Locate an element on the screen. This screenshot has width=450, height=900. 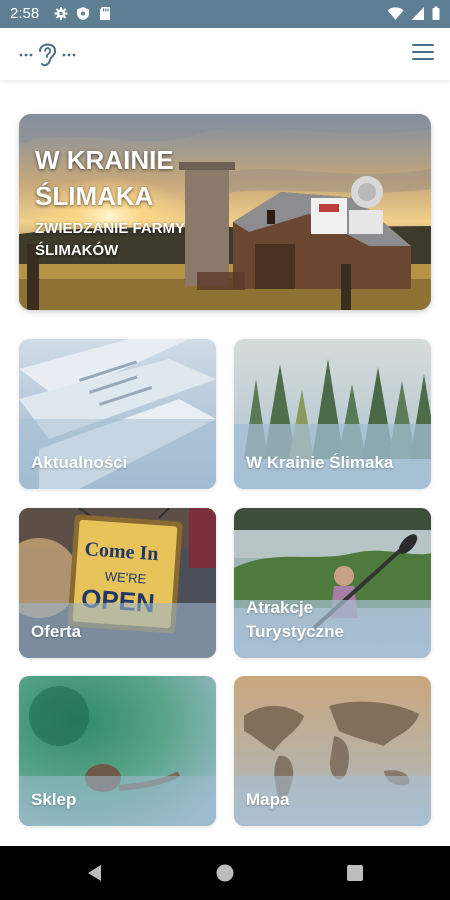
status-left-icons is located at coordinates (83, 13).